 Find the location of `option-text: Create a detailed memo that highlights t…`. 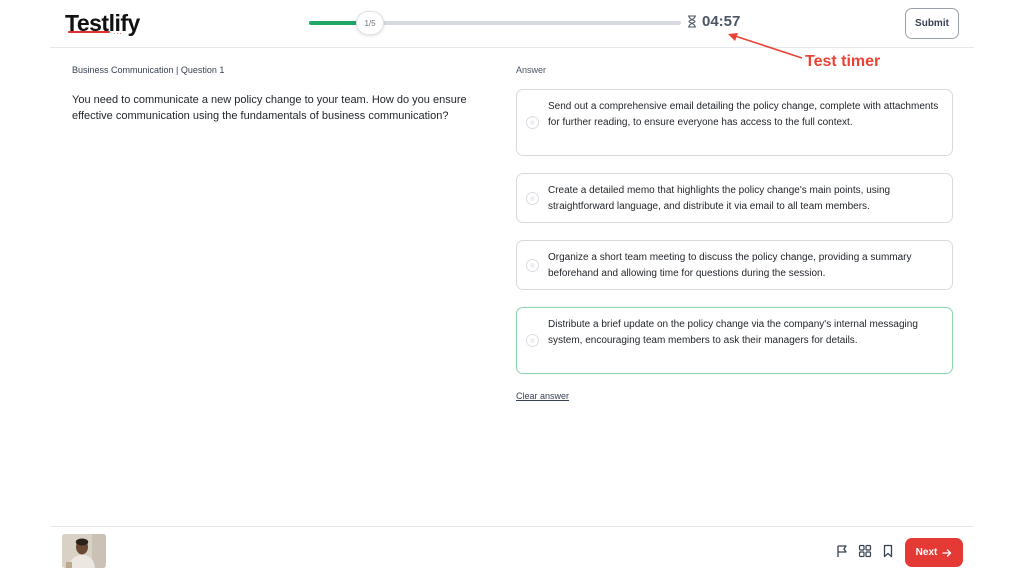

option-text: Create a detailed memo that highlights t… is located at coordinates (719, 198).